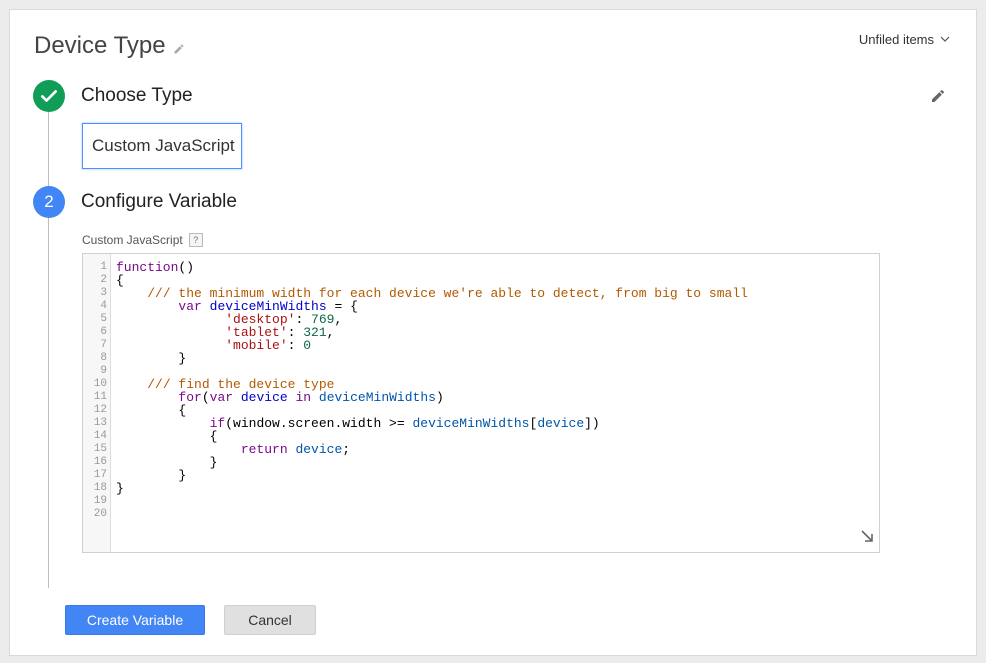 Image resolution: width=986 pixels, height=663 pixels. Describe the element at coordinates (103, 293) in the screenshot. I see `line-number: 3` at that location.